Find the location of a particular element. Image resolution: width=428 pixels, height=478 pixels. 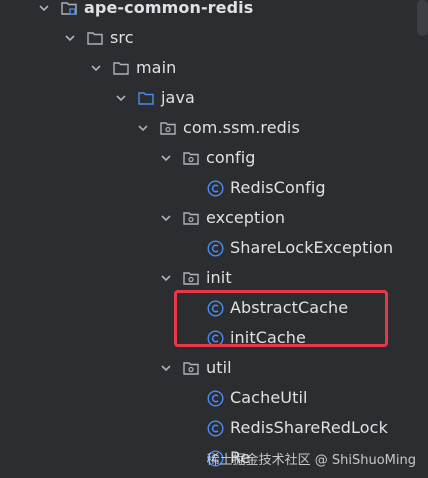

highlight-box is located at coordinates (281, 318).